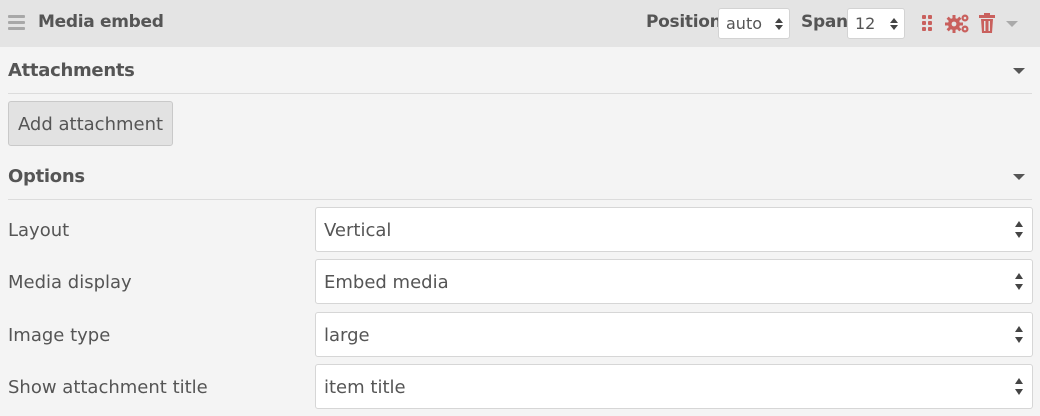 The image size is (1040, 416). Describe the element at coordinates (674, 386) in the screenshot. I see `show-attachment-title-select: item title` at that location.